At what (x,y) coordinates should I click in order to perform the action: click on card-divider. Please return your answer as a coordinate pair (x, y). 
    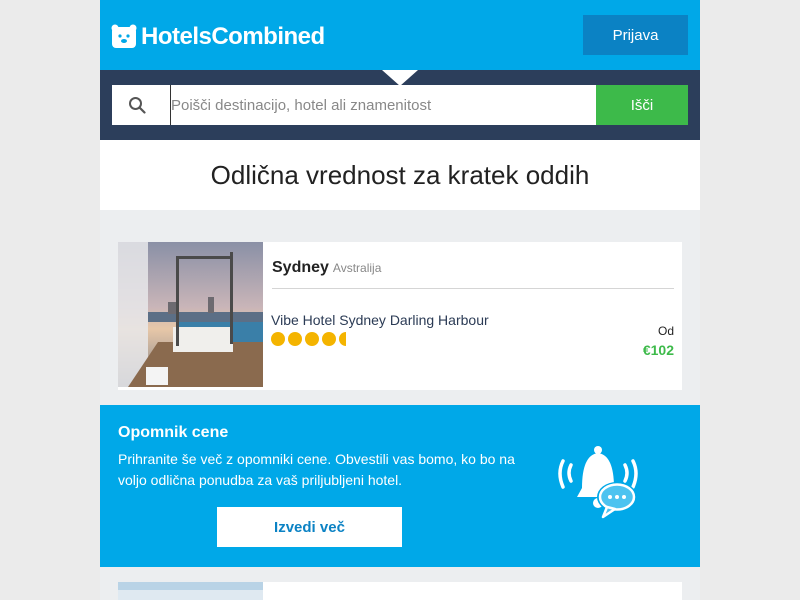
    Looking at the image, I should click on (473, 288).